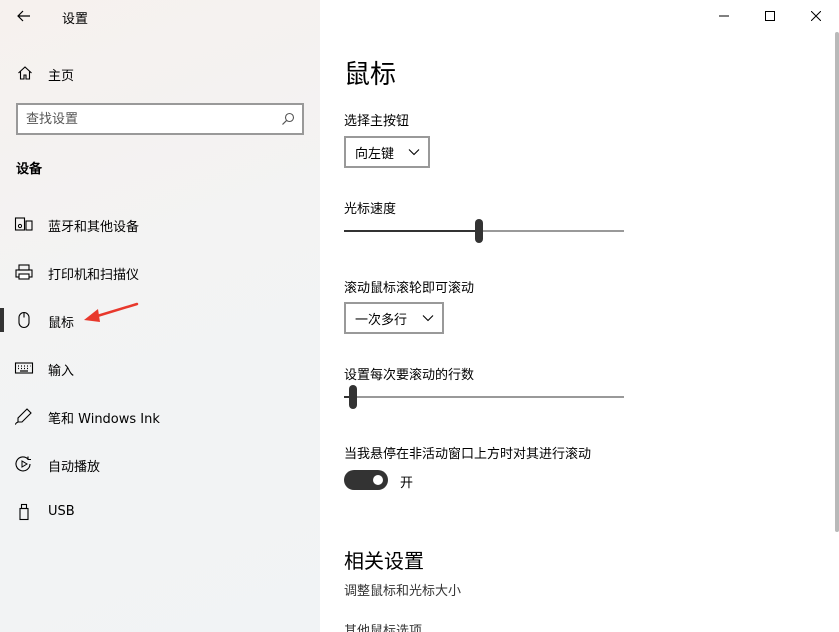 The width and height of the screenshot is (839, 632). I want to click on sidebar-item-label: 笔和 Windows Ink, so click(104, 419).